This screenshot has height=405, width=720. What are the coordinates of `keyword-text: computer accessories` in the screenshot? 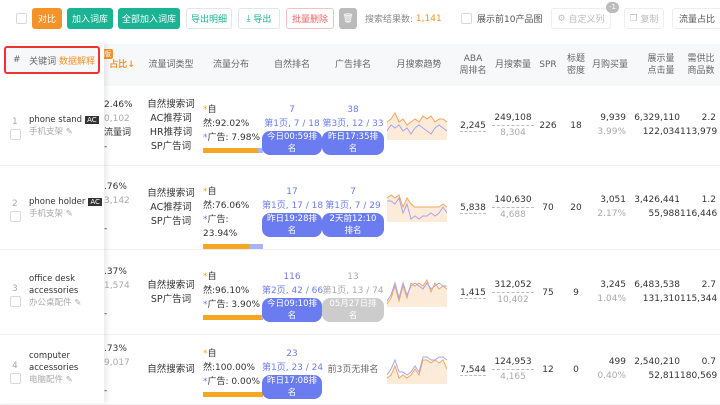 It's located at (53, 362).